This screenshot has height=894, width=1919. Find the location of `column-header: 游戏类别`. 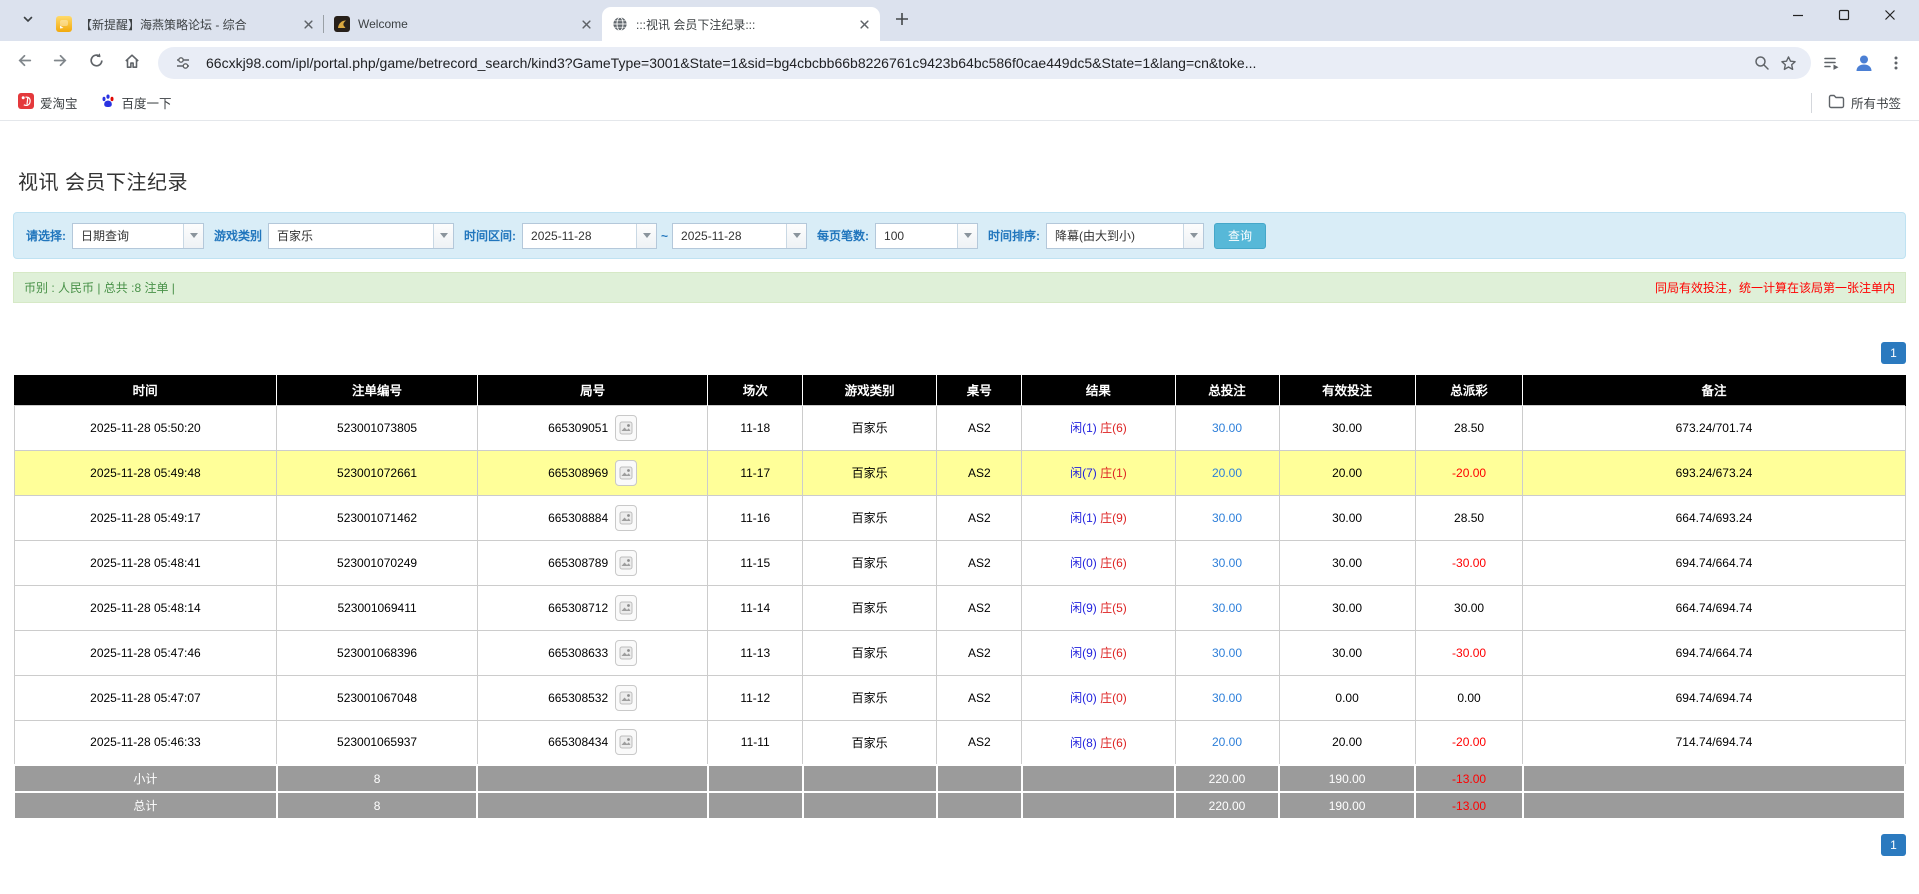

column-header: 游戏类别 is located at coordinates (870, 390).